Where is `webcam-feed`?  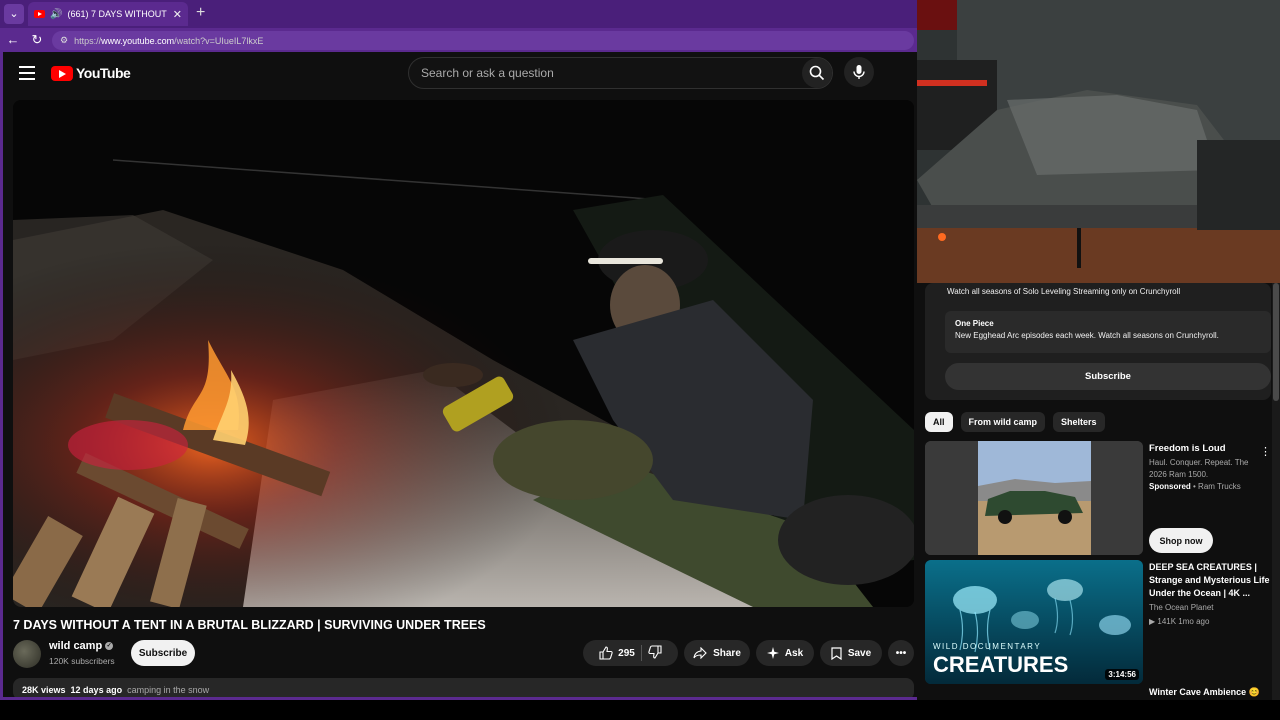 webcam-feed is located at coordinates (1098, 141).